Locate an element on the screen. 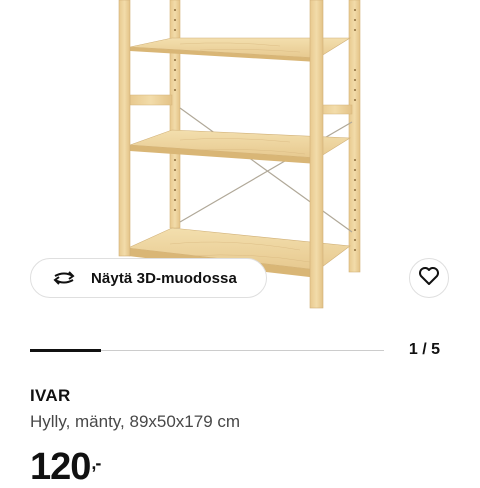 The image size is (480, 488). price-decimal: ,- is located at coordinates (96, 463).